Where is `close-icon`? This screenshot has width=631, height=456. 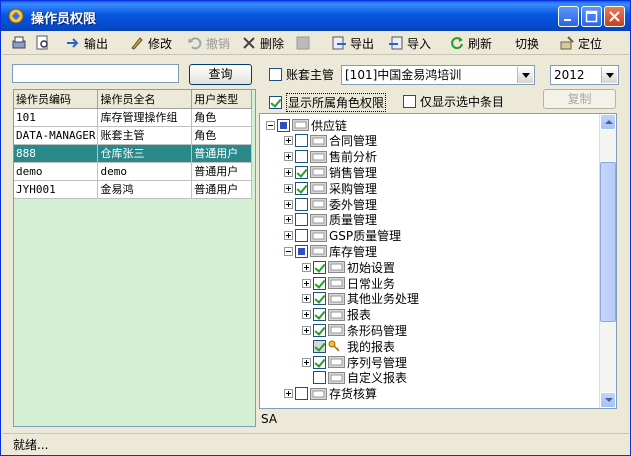
close-icon is located at coordinates (614, 16).